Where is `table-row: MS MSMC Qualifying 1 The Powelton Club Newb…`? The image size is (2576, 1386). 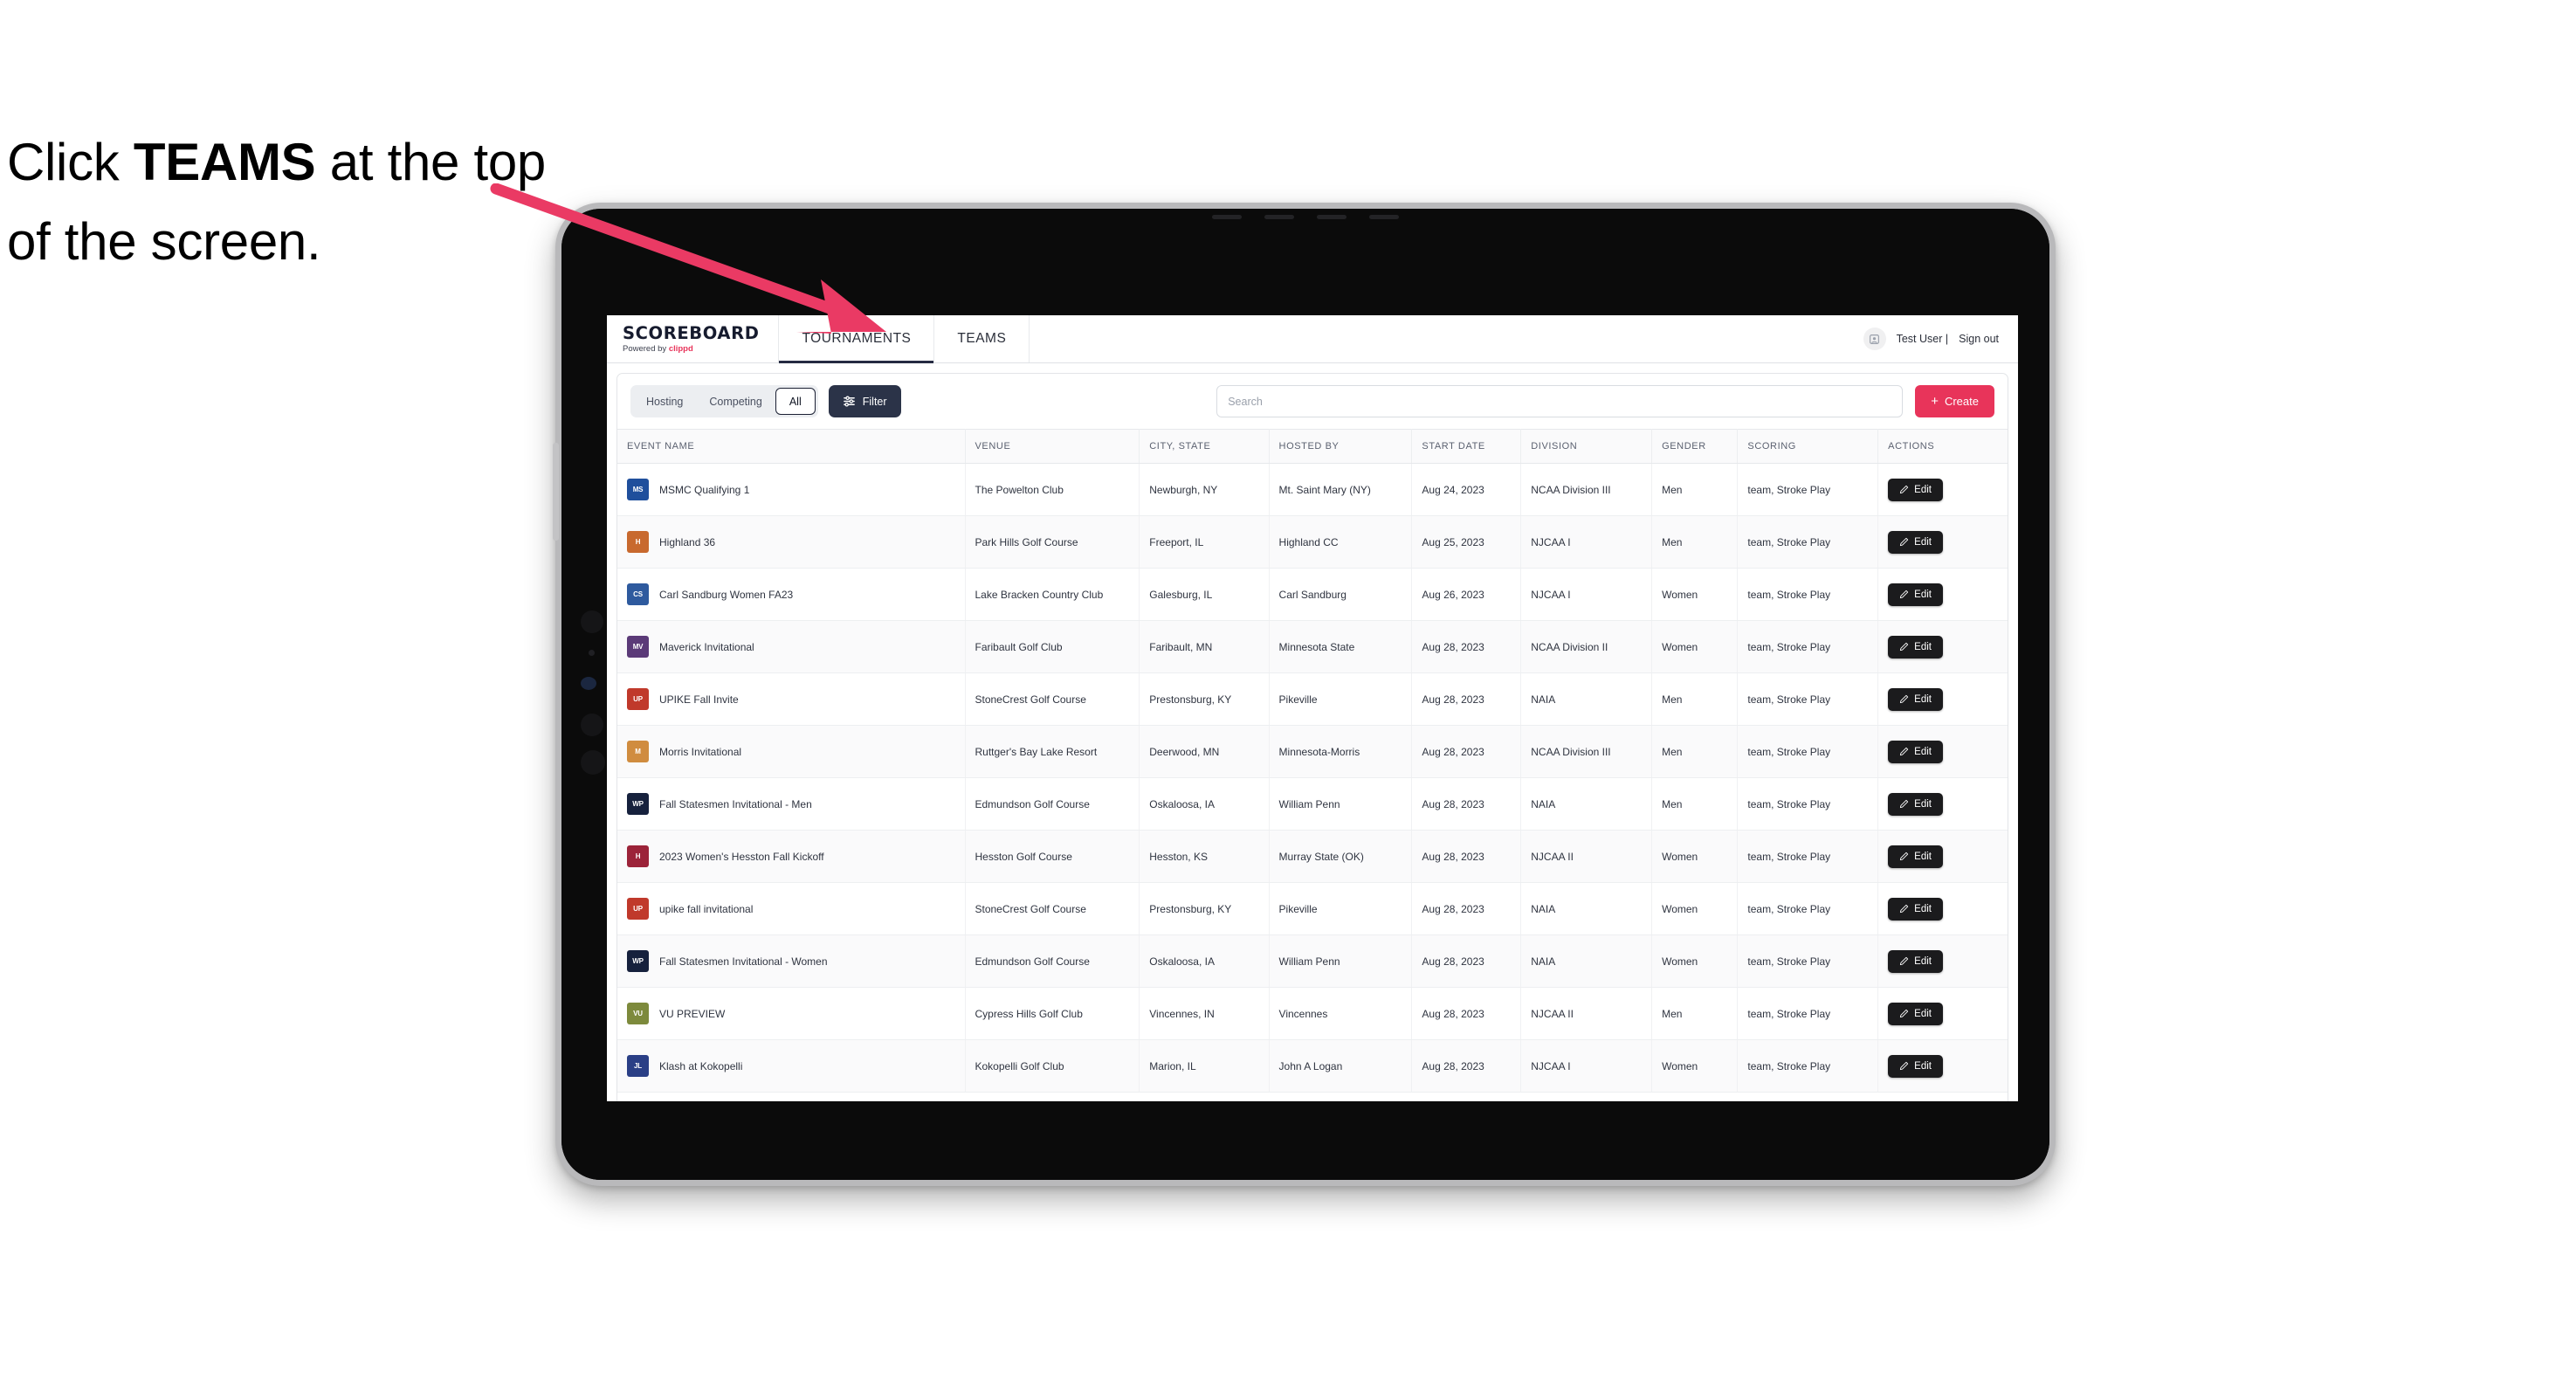
table-row: MS MSMC Qualifying 1 The Powelton Club Newb… is located at coordinates (1312, 490).